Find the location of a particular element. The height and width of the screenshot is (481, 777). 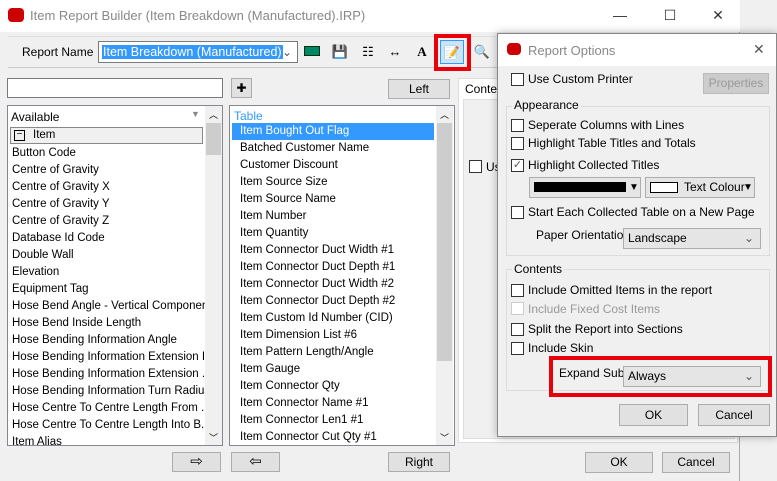

dialog-title-bar: Report Options ✕ is located at coordinates (637, 50).